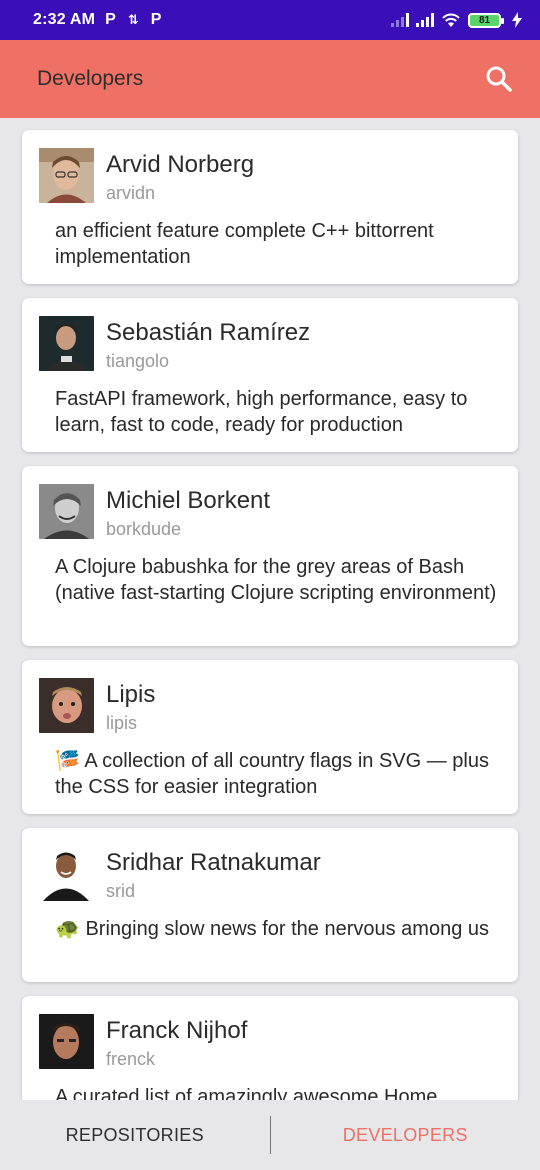  I want to click on tab-repositories: REPOSITORIES, so click(135, 1135).